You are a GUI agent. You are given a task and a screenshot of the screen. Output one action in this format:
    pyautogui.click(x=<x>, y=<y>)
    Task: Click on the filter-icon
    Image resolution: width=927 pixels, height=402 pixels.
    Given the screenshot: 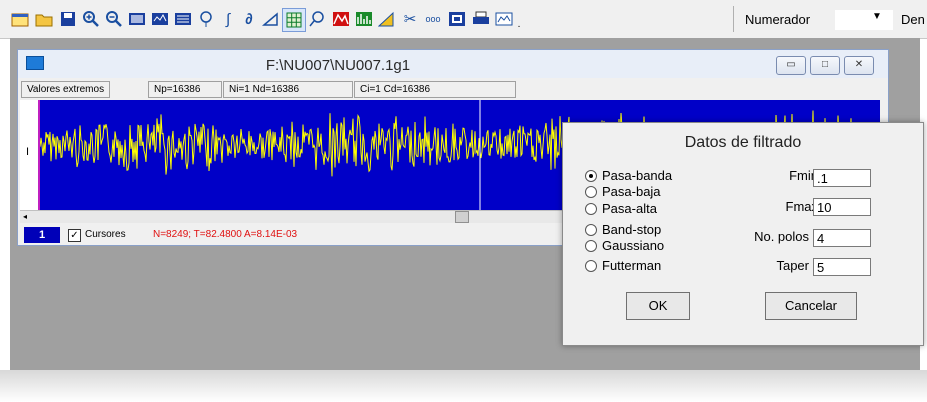 What is the action you would take?
    pyautogui.click(x=387, y=19)
    